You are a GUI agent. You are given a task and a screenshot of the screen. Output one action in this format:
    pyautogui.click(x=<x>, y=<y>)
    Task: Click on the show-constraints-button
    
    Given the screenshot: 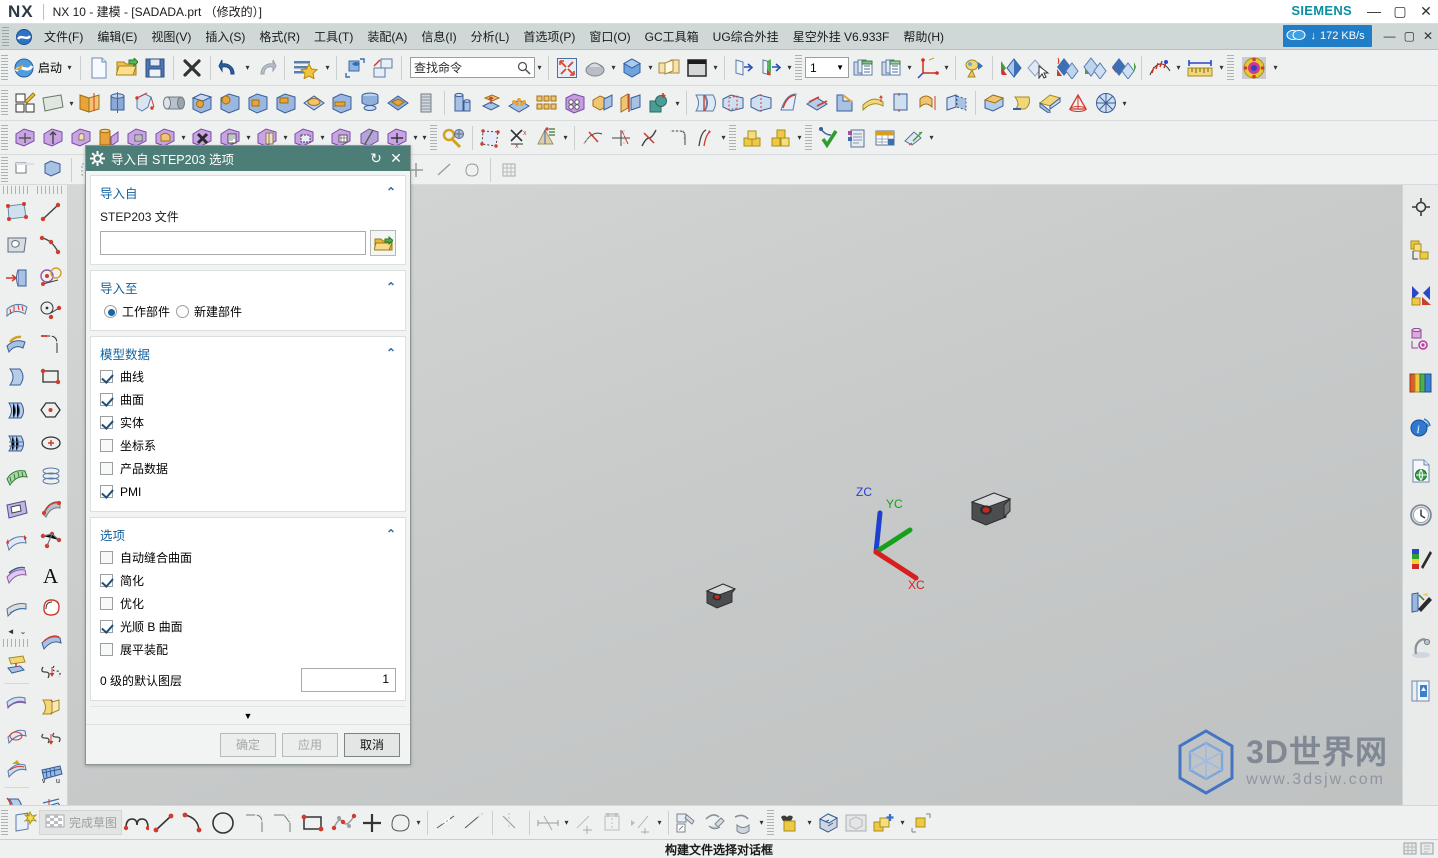 What is the action you would take?
    pyautogui.click(x=641, y=823)
    